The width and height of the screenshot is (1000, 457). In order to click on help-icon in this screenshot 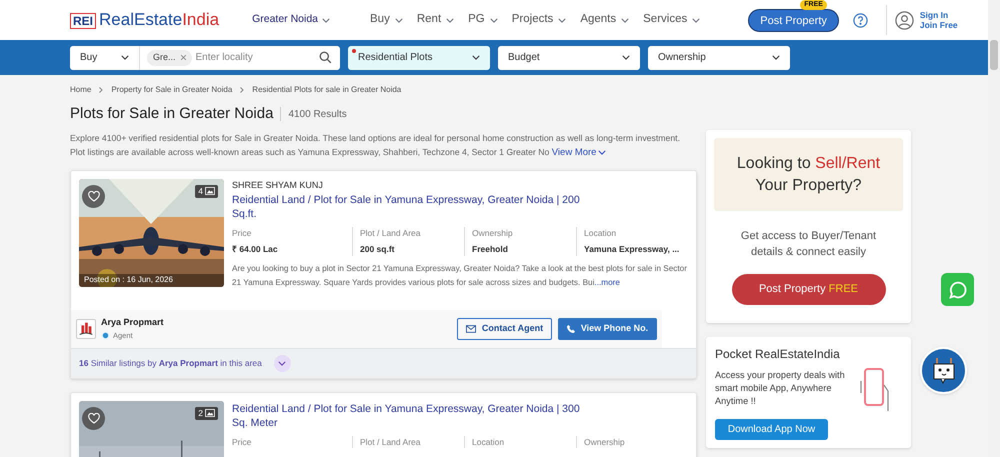, I will do `click(860, 20)`.